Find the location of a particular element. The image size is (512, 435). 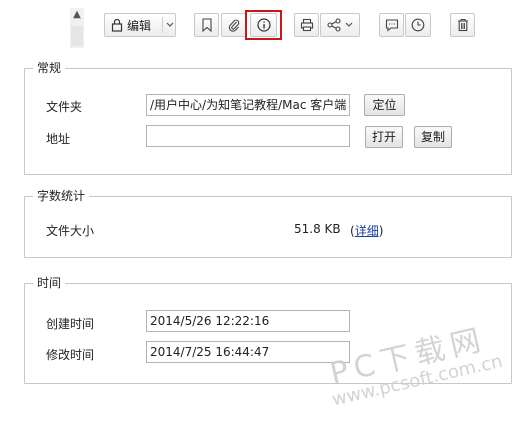

file-size-value: 51.8 KB is located at coordinates (317, 229).